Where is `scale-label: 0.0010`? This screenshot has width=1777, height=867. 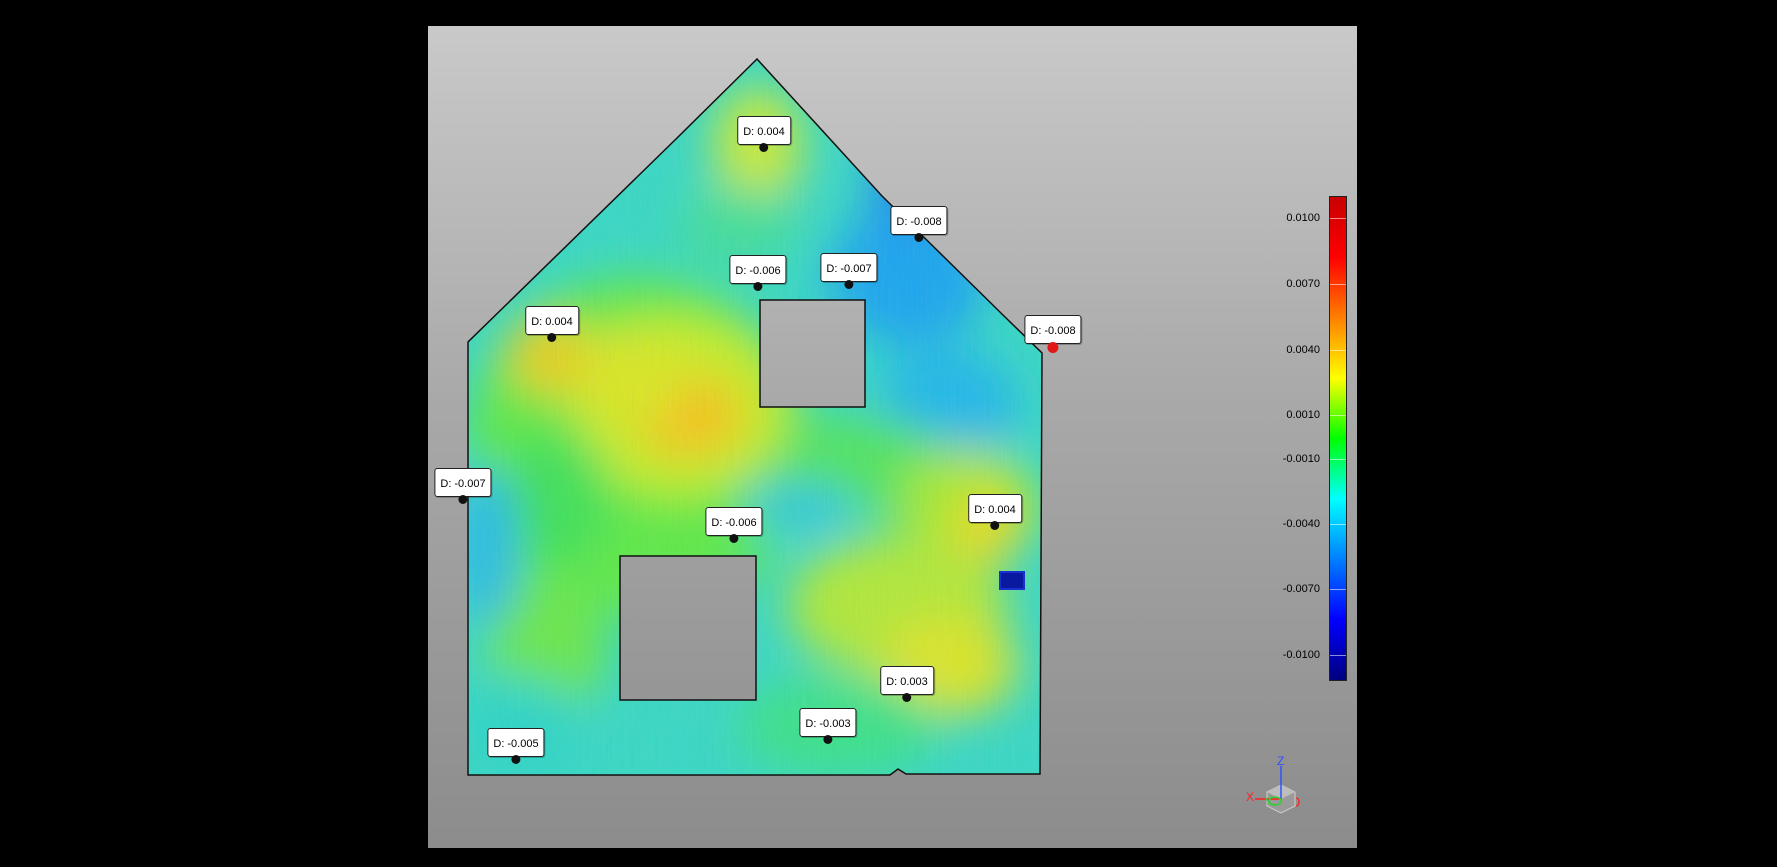 scale-label: 0.0010 is located at coordinates (1303, 415).